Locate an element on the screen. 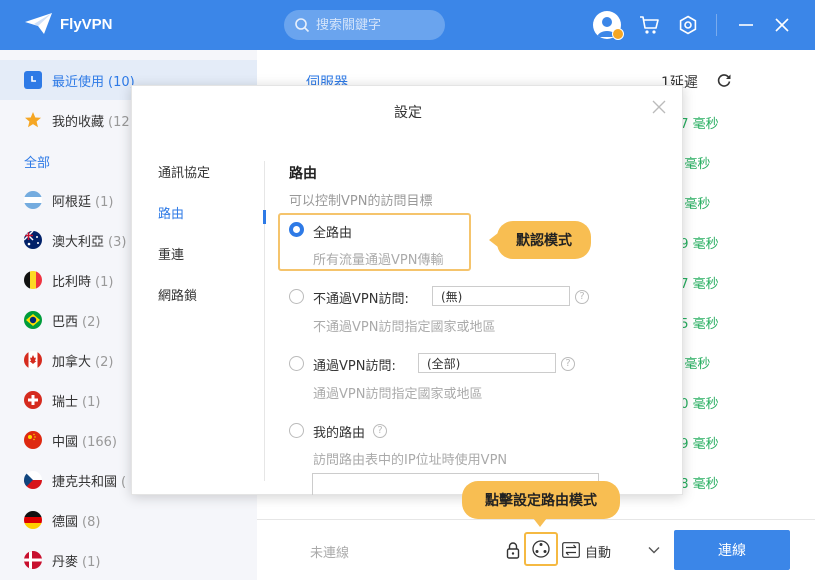 The width and height of the screenshot is (815, 580). settings-tab-routing: 路由 is located at coordinates (171, 212).